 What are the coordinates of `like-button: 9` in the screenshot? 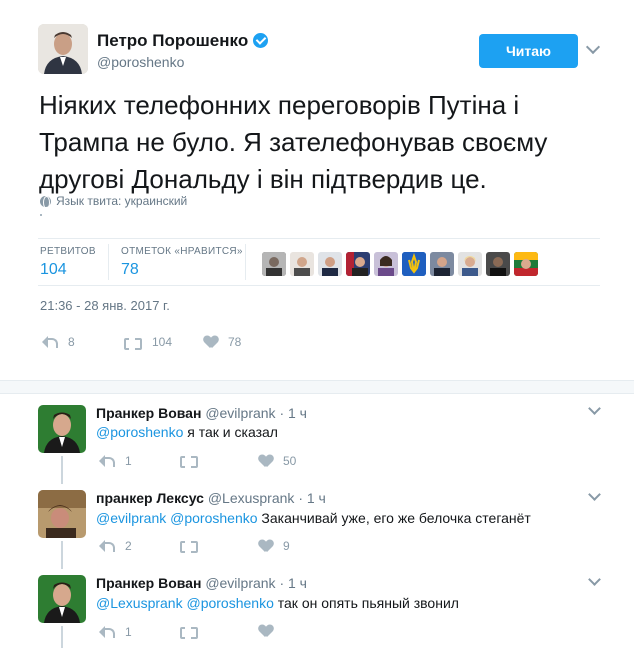 It's located at (274, 546).